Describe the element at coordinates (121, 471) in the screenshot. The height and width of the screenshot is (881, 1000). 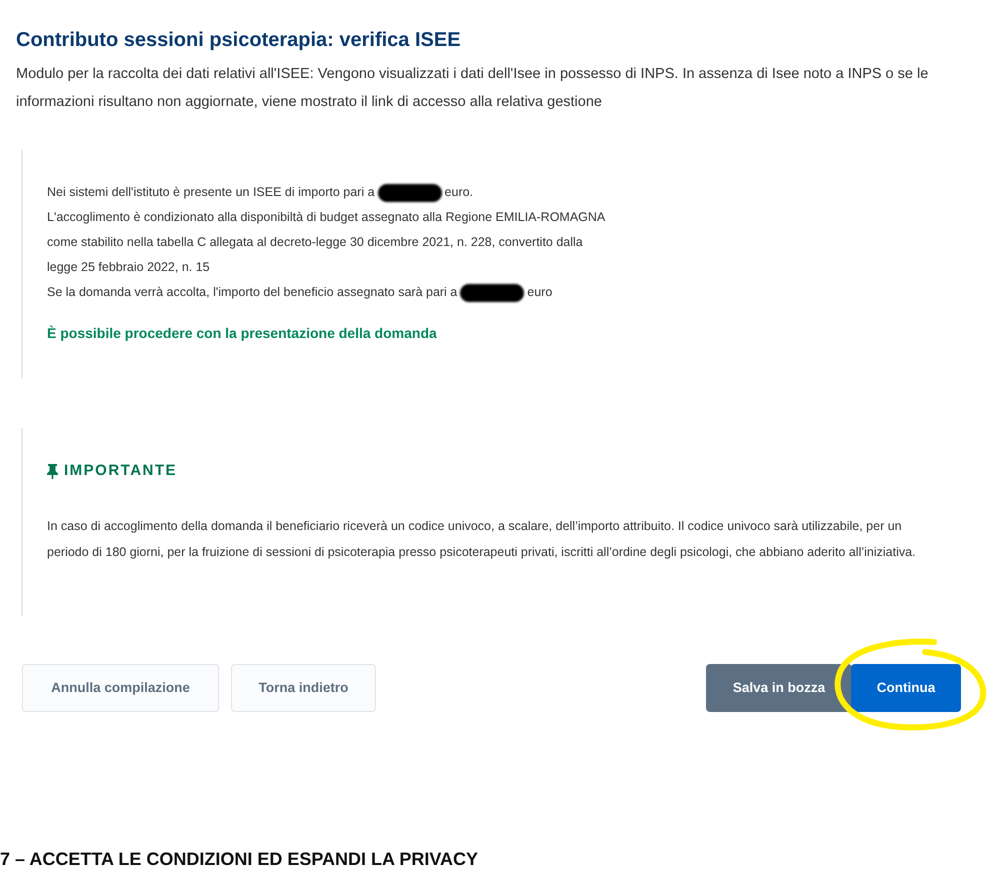
I see `important-heading: IMPORTANTE` at that location.